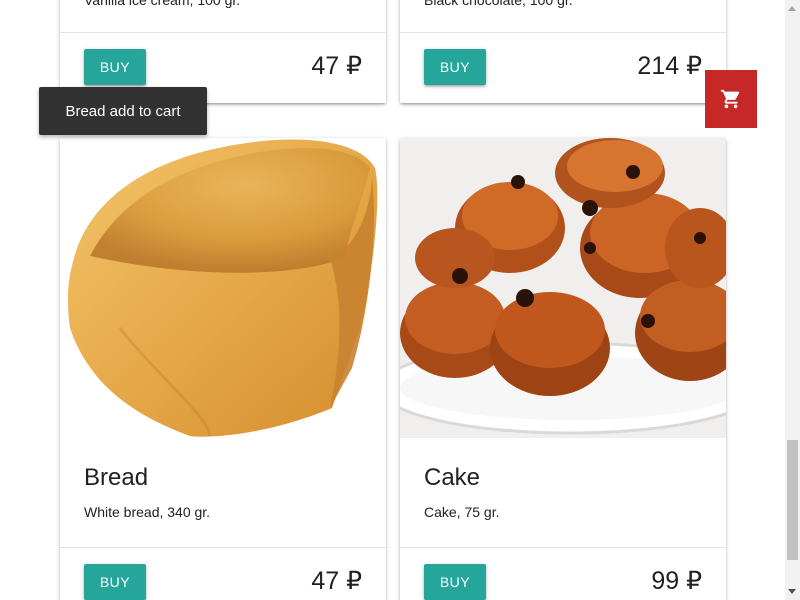 The width and height of the screenshot is (800, 600). What do you see at coordinates (792, 8) in the screenshot?
I see `scroll-up-arrow-icon` at bounding box center [792, 8].